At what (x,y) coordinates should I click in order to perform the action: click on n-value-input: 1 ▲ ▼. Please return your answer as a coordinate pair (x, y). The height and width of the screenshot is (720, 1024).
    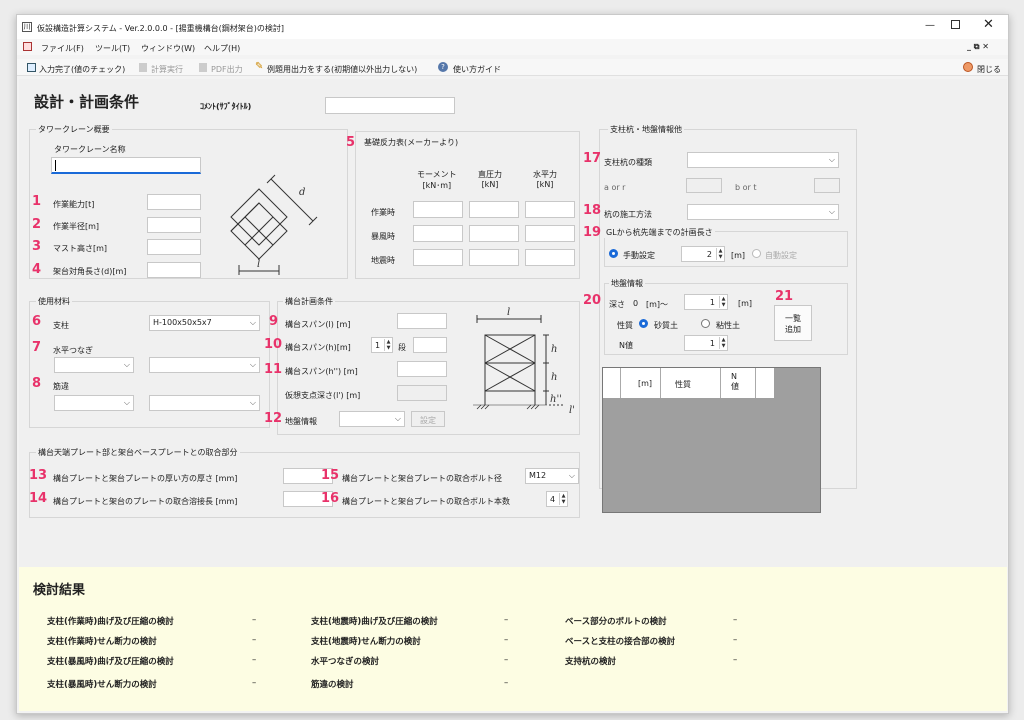
    Looking at the image, I should click on (706, 343).